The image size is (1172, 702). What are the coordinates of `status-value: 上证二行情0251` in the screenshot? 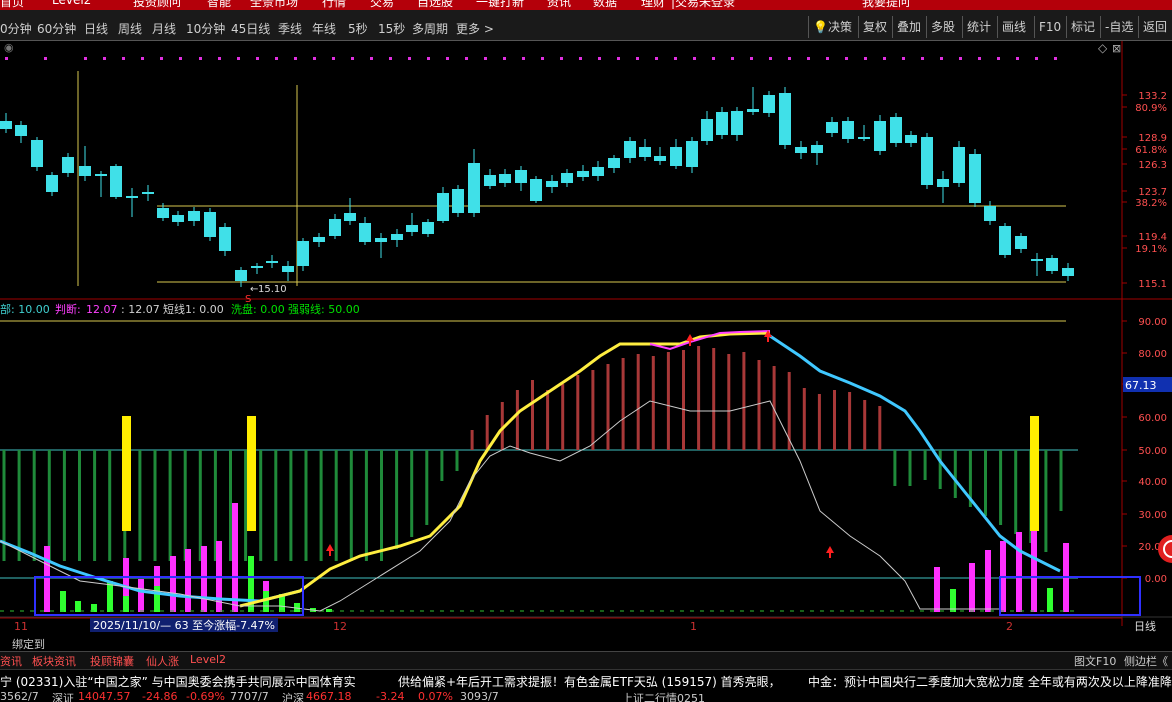 It's located at (663, 697).